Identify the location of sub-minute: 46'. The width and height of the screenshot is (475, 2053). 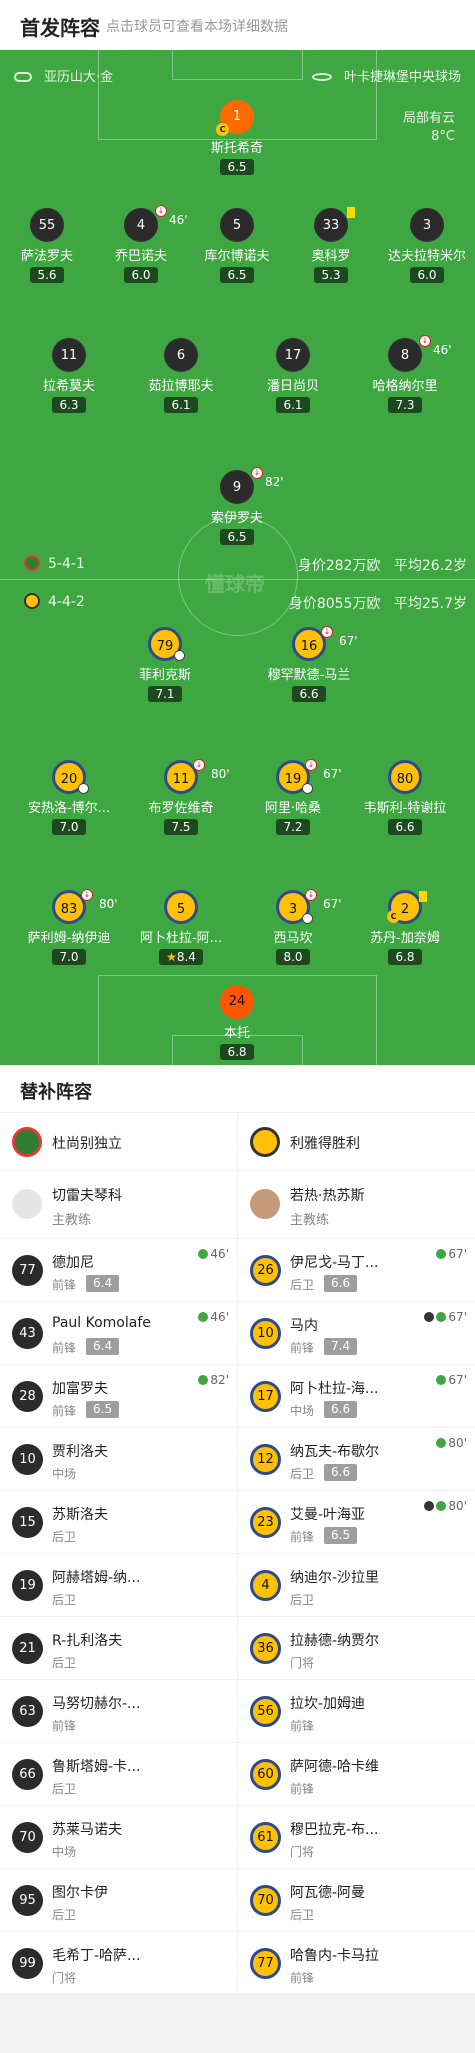
(219, 1254).